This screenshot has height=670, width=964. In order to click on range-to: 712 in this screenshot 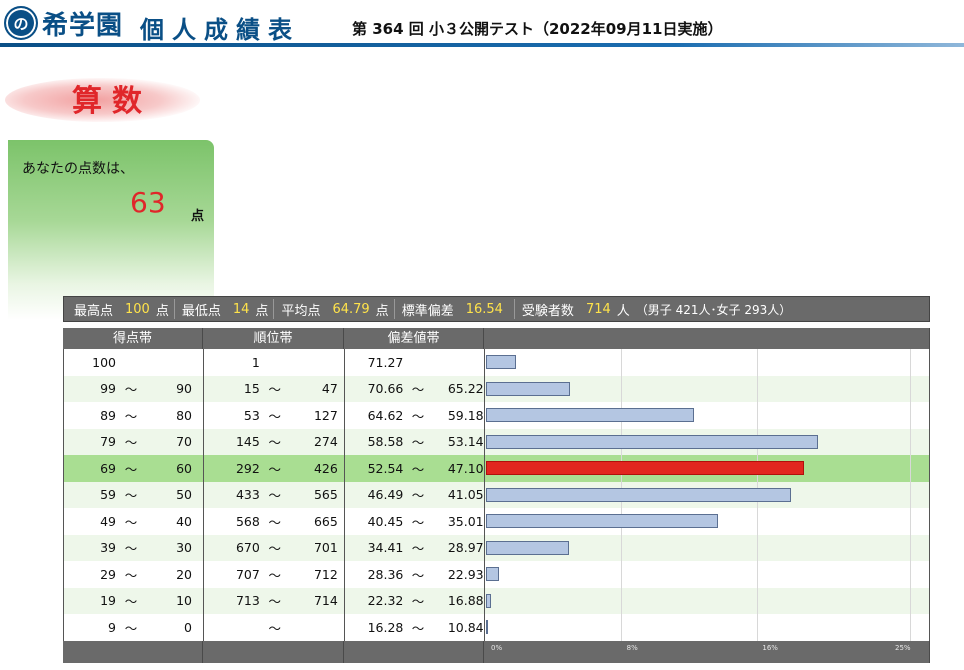, I will do `click(325, 574)`.